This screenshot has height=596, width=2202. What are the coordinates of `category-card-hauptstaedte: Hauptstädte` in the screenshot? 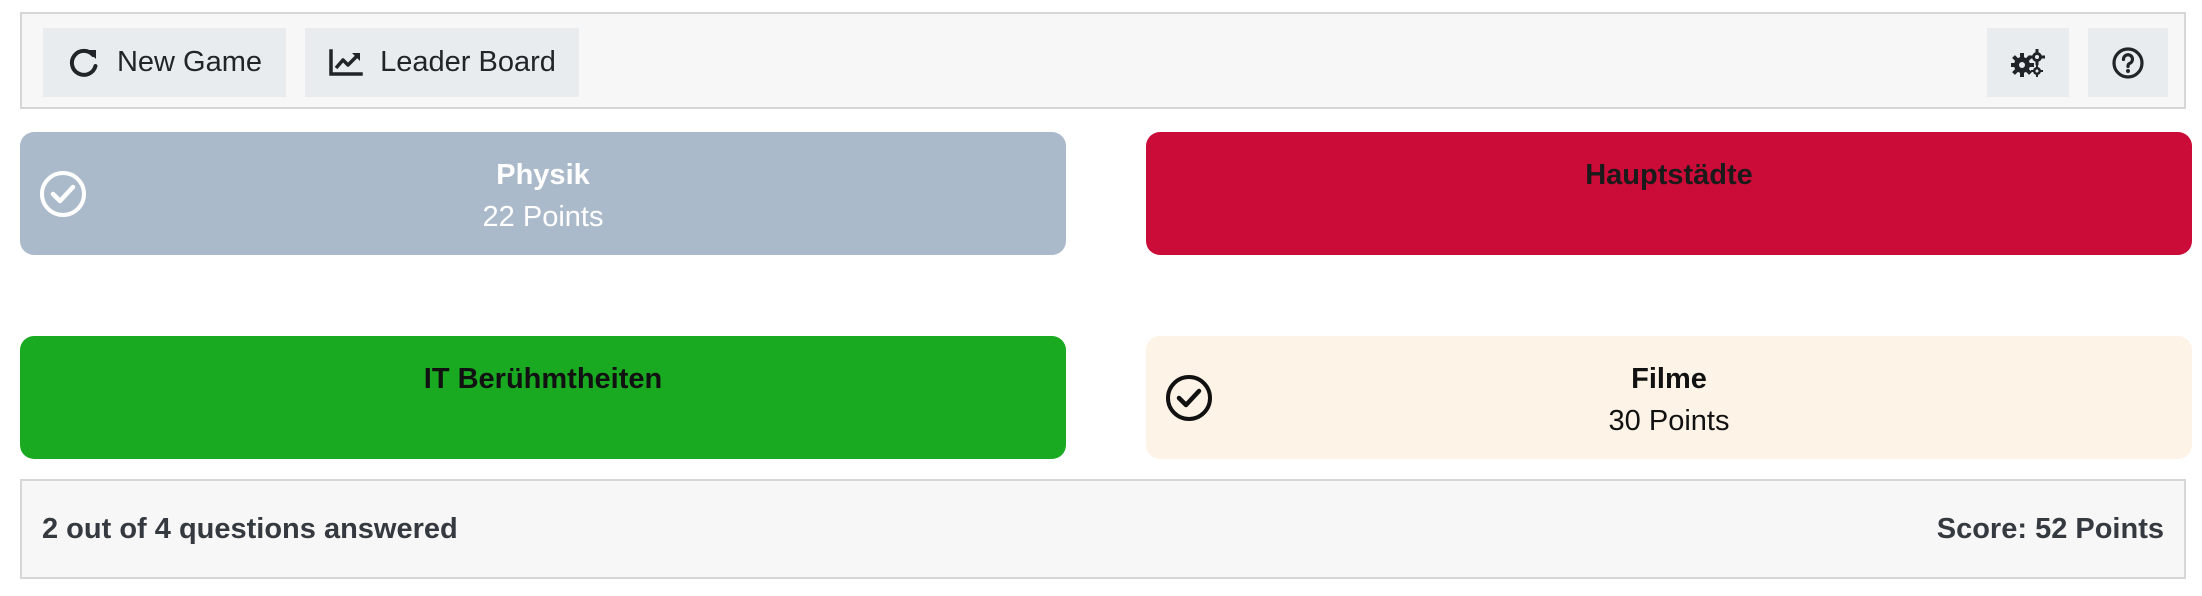 It's located at (1669, 193).